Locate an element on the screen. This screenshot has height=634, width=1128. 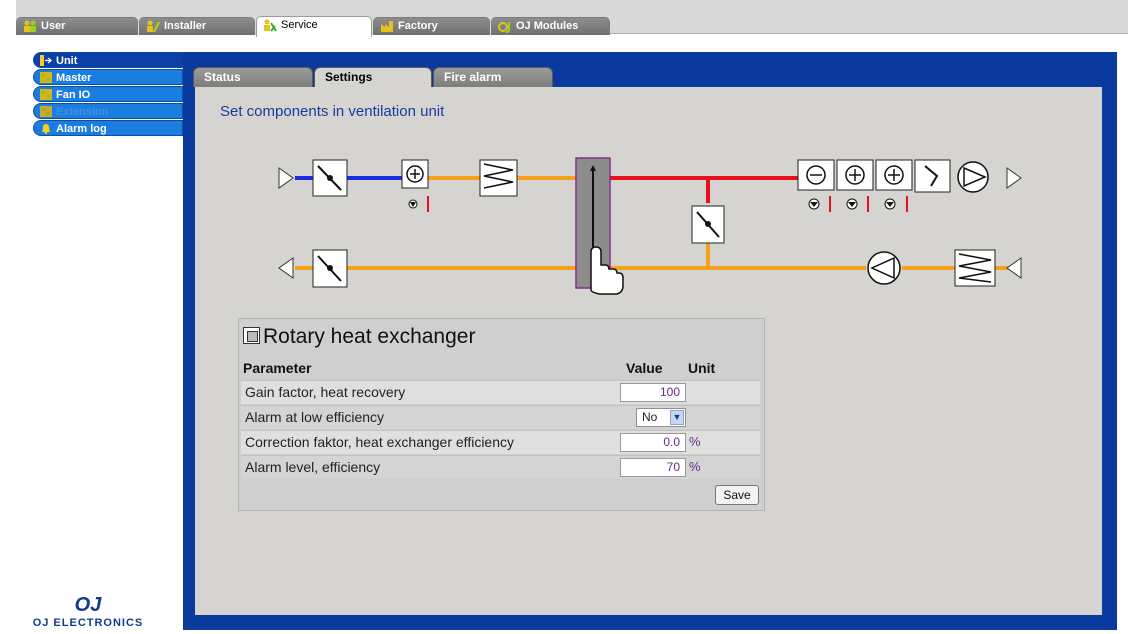
tab-service: Service is located at coordinates (314, 26).